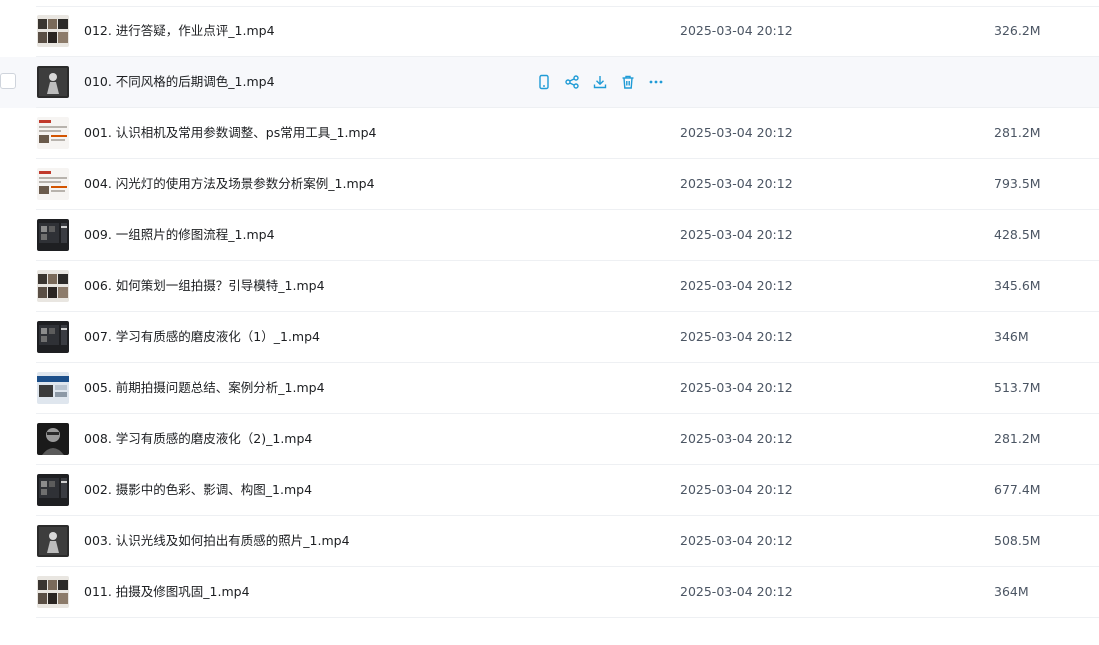 This screenshot has width=1099, height=645. Describe the element at coordinates (179, 31) in the screenshot. I see `file-name: 012. 进行答疑，作业点评_1.mp4` at that location.